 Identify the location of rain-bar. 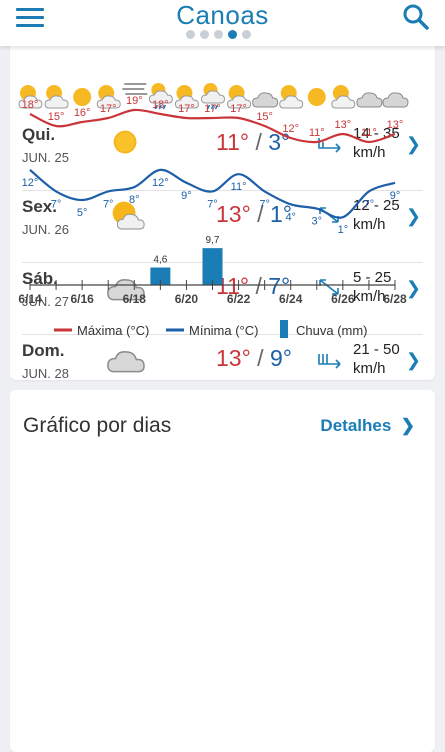
(212, 266).